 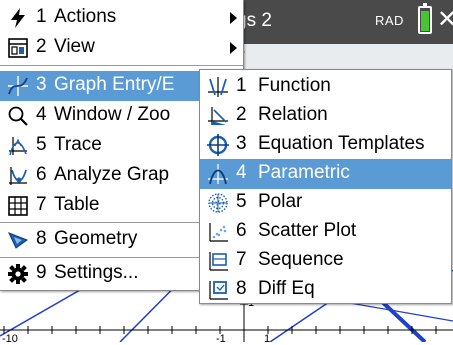 What do you see at coordinates (267, 339) in the screenshot?
I see `x-tick-label: 1` at bounding box center [267, 339].